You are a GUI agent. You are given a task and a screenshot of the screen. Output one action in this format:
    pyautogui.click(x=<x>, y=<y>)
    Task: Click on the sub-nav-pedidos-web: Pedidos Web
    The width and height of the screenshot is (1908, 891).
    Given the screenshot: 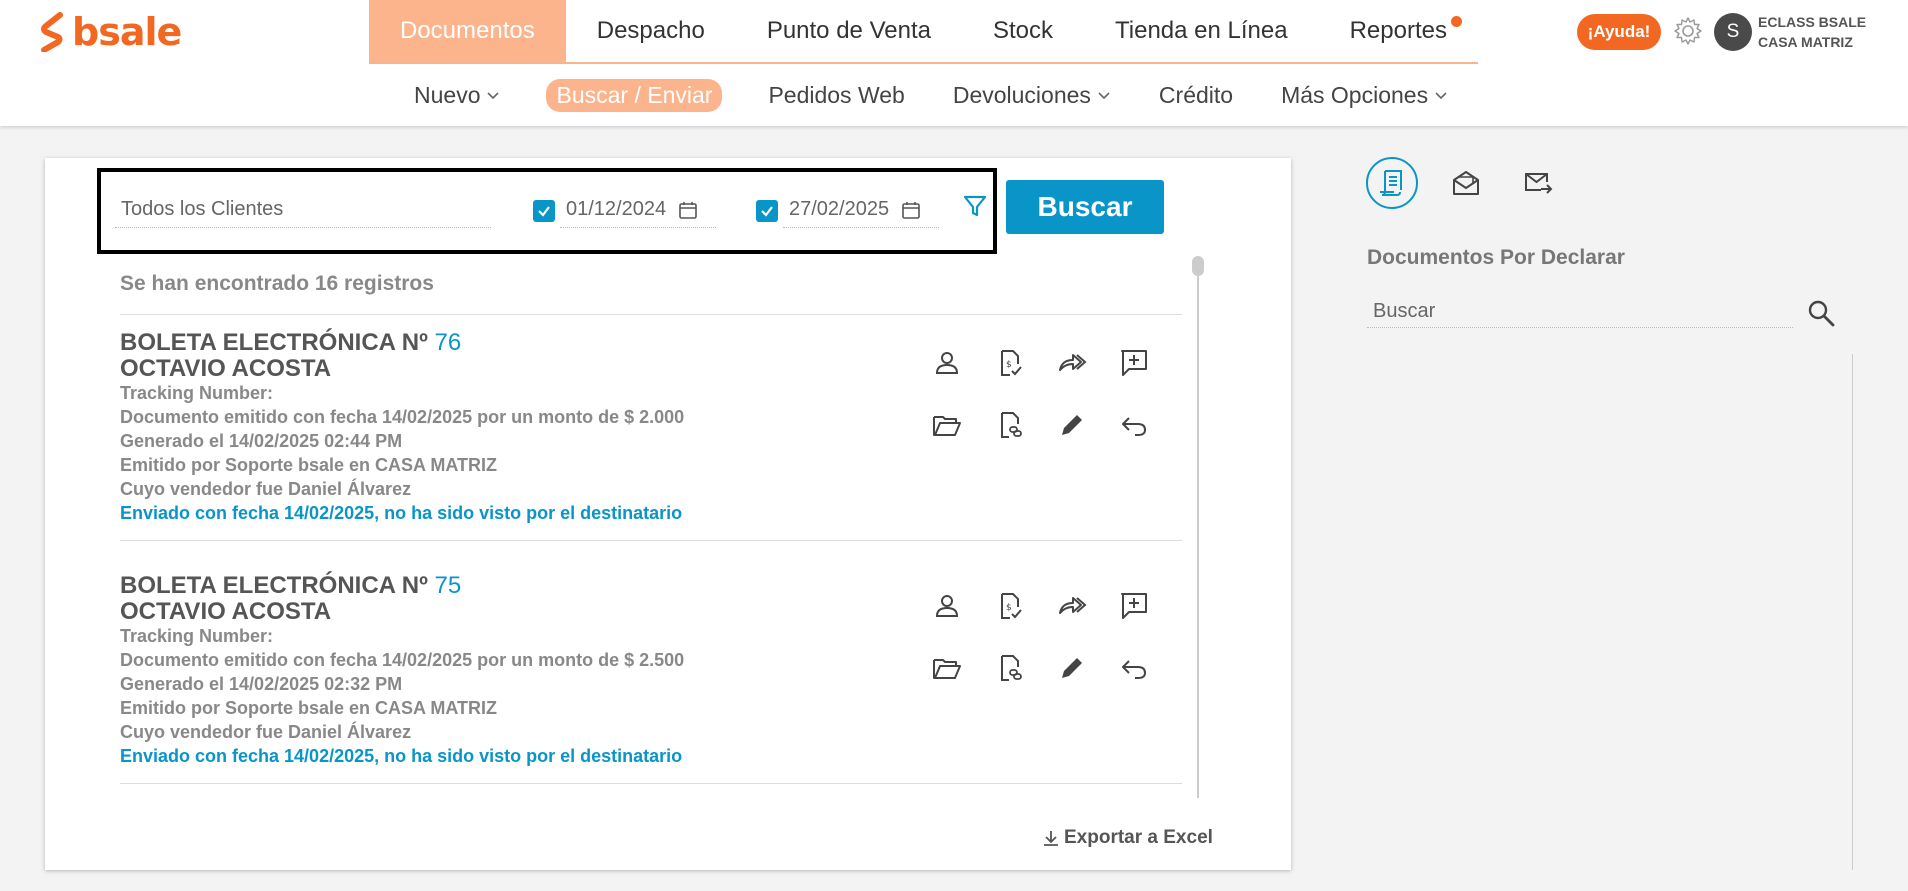 What is the action you would take?
    pyautogui.click(x=836, y=95)
    